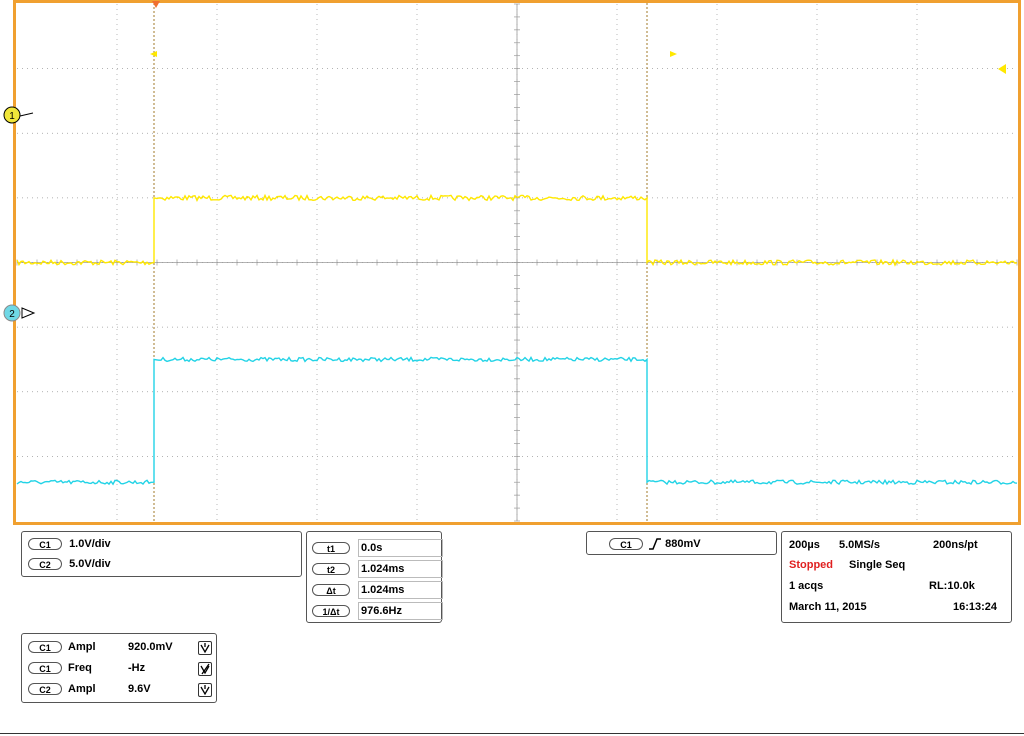 The height and width of the screenshot is (736, 1024). I want to click on trigger-level-value: 880mV, so click(683, 543).